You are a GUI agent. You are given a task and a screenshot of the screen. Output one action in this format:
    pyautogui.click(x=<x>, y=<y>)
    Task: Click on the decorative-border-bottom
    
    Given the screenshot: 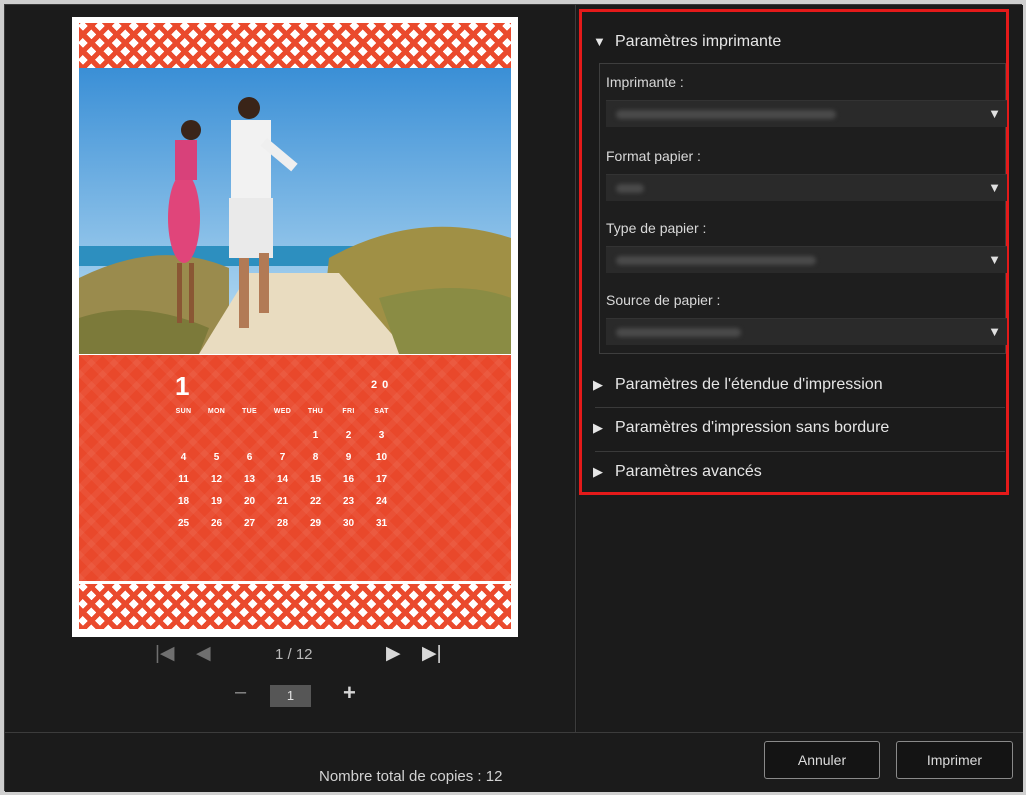 What is the action you would take?
    pyautogui.click(x=295, y=606)
    